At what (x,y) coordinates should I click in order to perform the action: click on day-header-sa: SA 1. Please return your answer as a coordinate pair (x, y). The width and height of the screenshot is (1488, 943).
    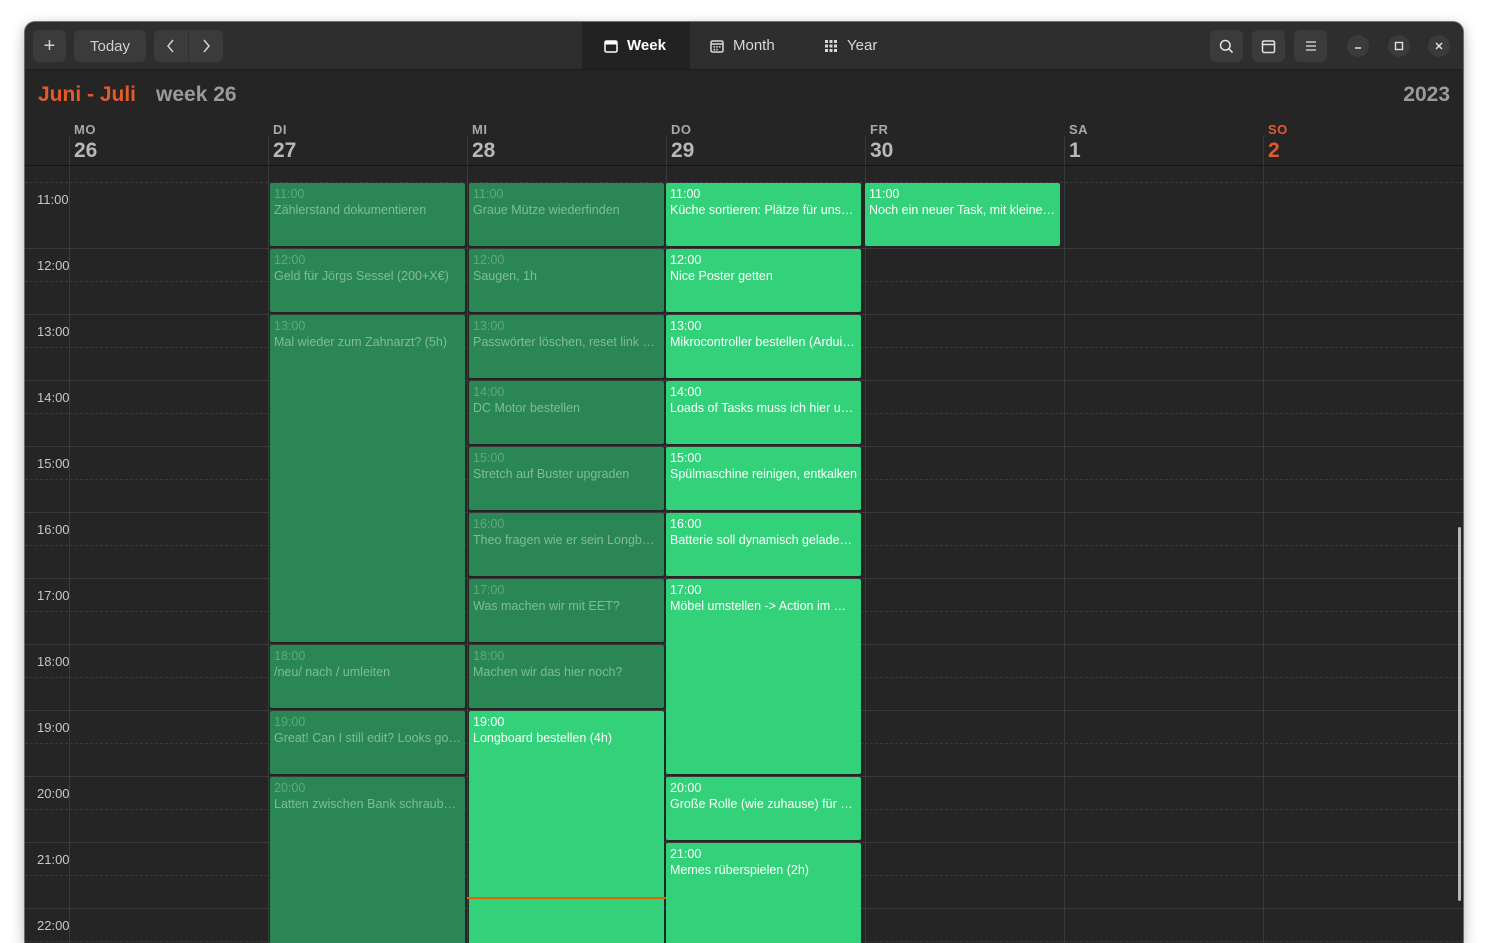
    Looking at the image, I should click on (1163, 144).